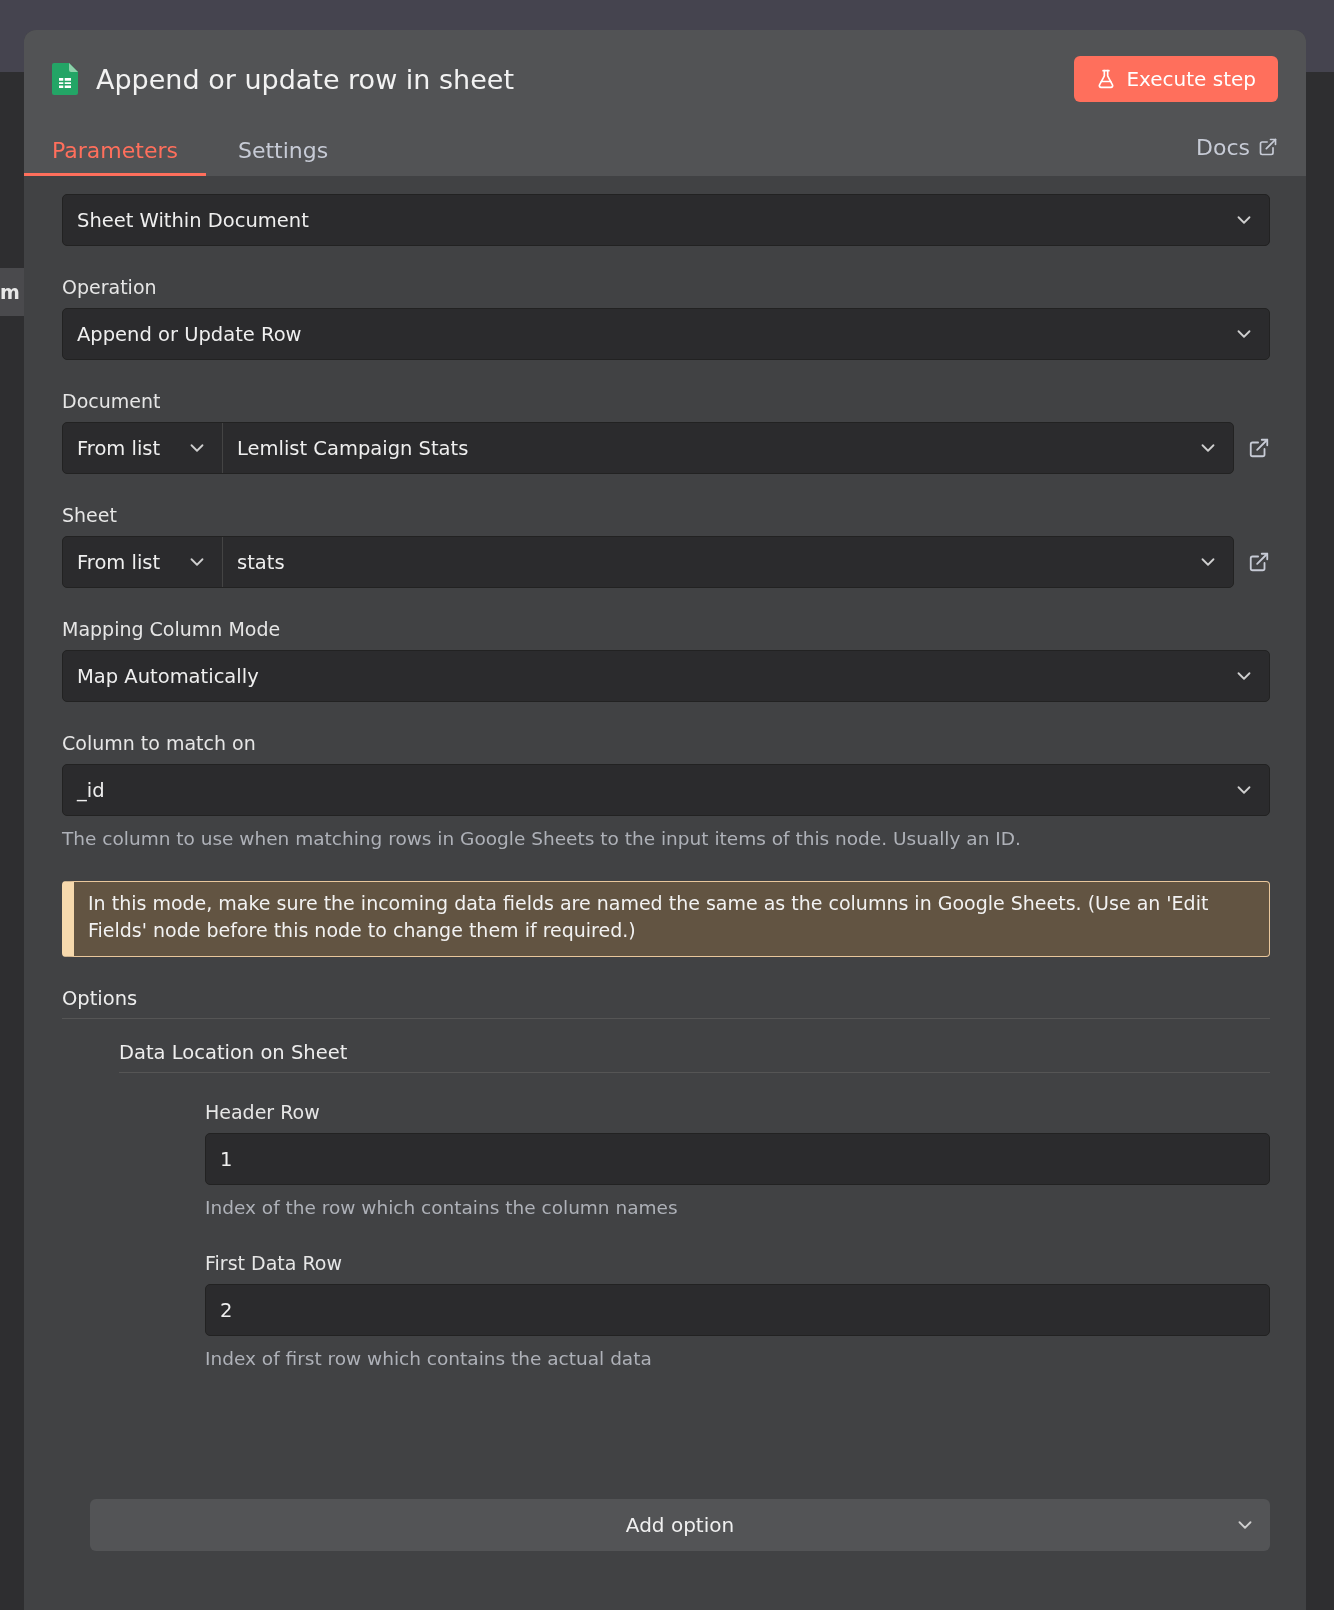  I want to click on add-option-button: Add option, so click(680, 1525).